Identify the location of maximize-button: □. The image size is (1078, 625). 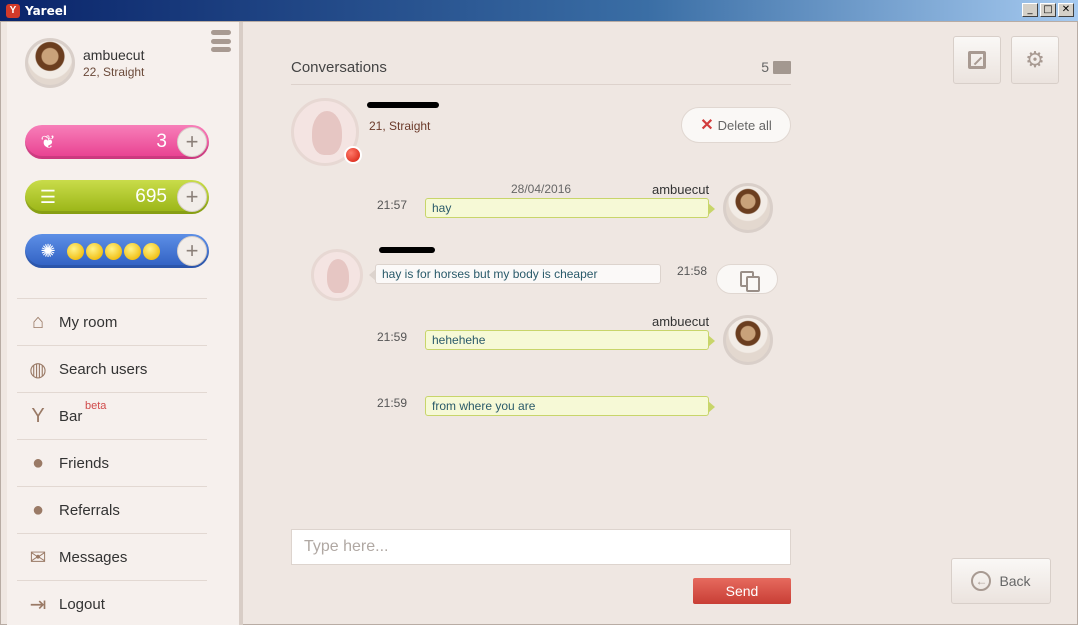
(1048, 10).